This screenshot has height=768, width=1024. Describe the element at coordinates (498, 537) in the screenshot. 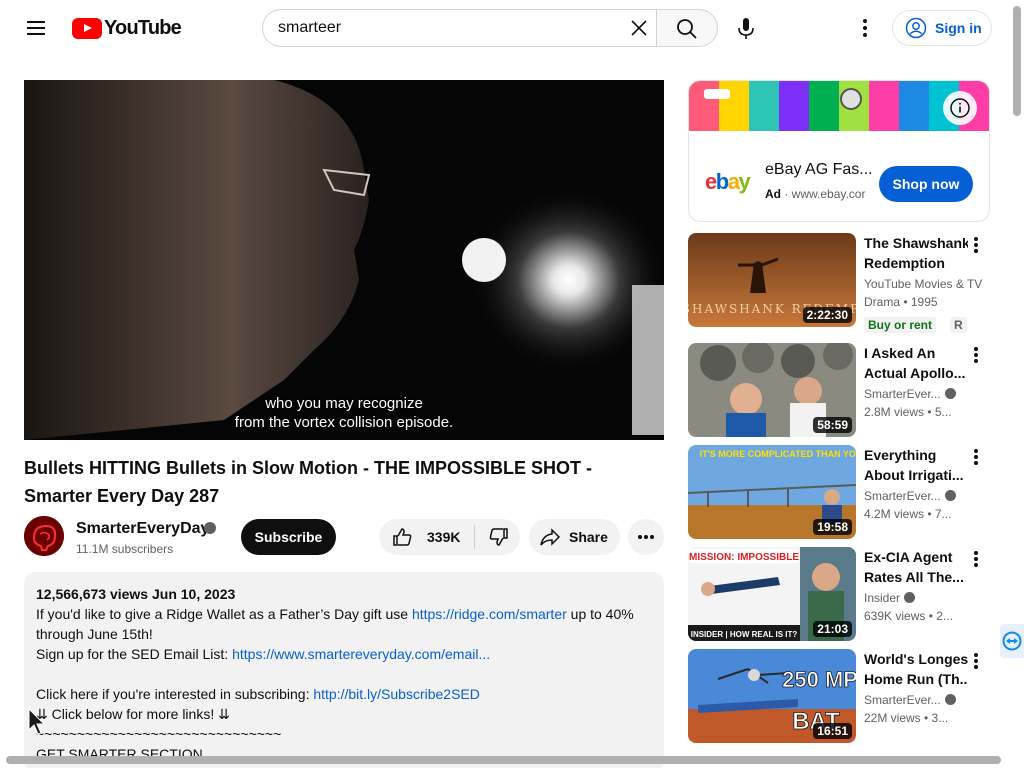

I see `dislike-button` at that location.